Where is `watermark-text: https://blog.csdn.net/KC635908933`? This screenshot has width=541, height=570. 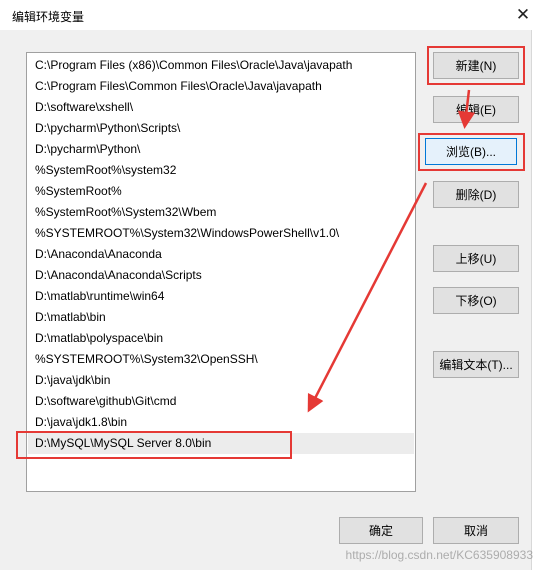 watermark-text: https://blog.csdn.net/KC635908933 is located at coordinates (439, 555).